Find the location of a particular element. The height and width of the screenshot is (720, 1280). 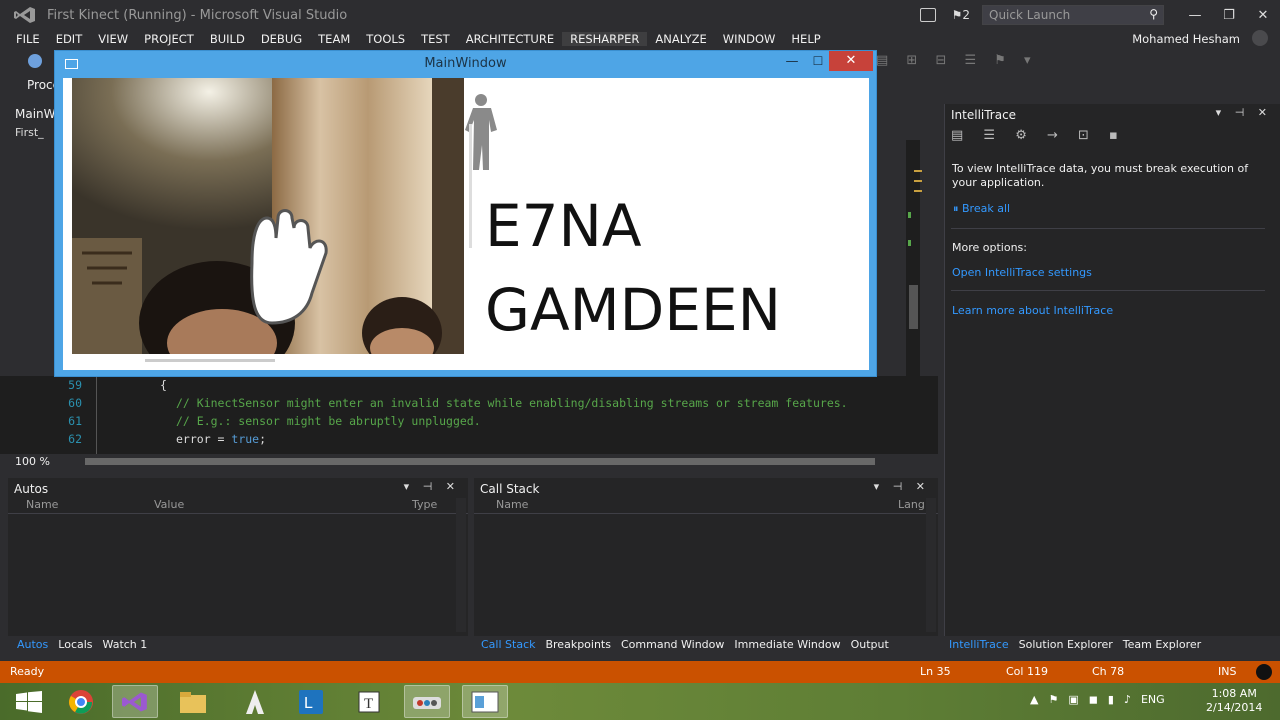

tab-intellitrace: IntelliTrace is located at coordinates (979, 646).